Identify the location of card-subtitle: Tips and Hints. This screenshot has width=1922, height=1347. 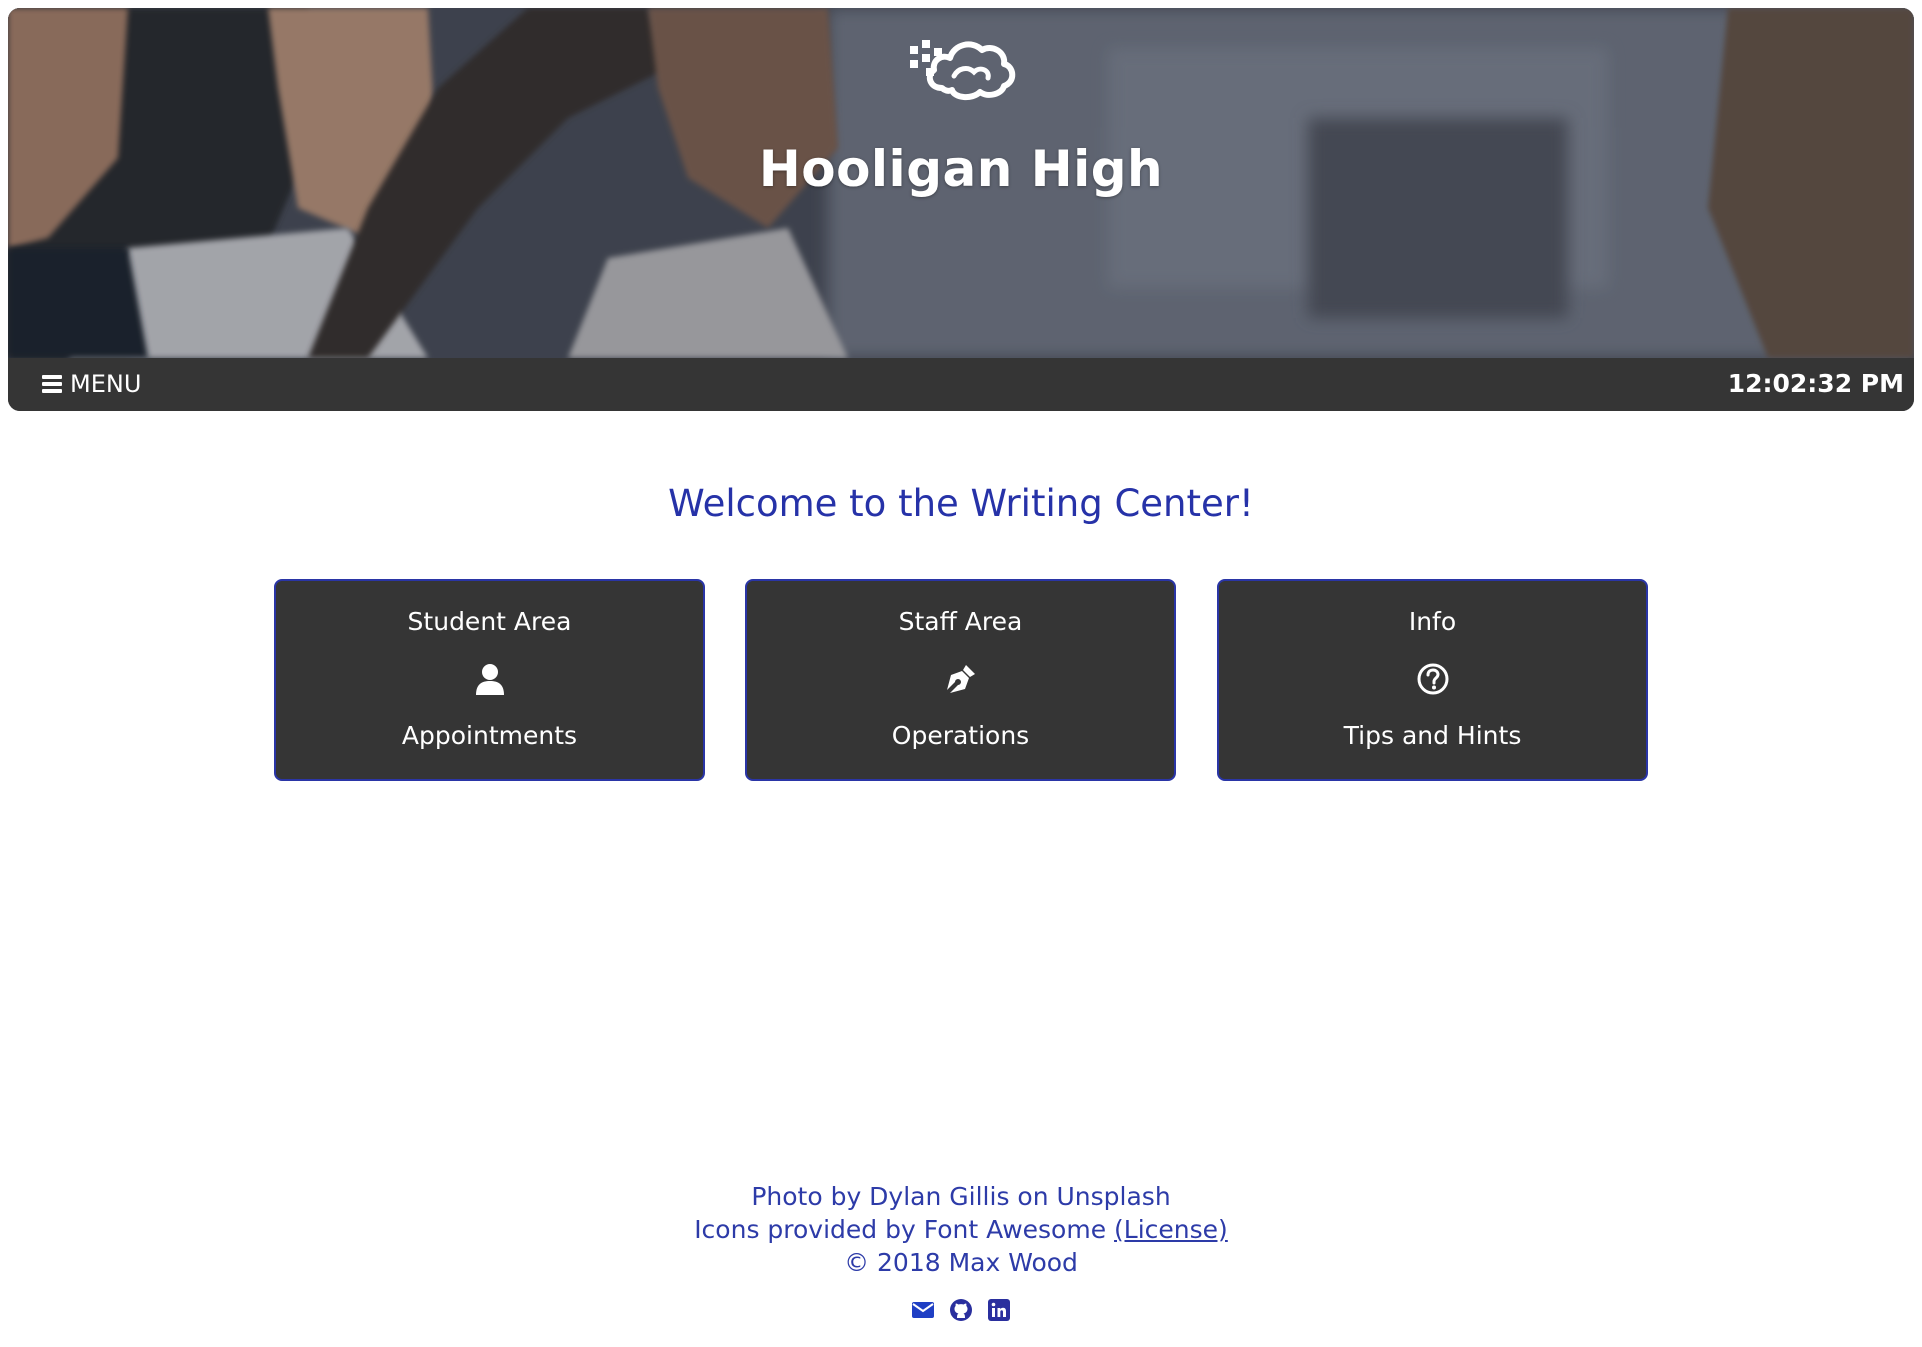
(1432, 735).